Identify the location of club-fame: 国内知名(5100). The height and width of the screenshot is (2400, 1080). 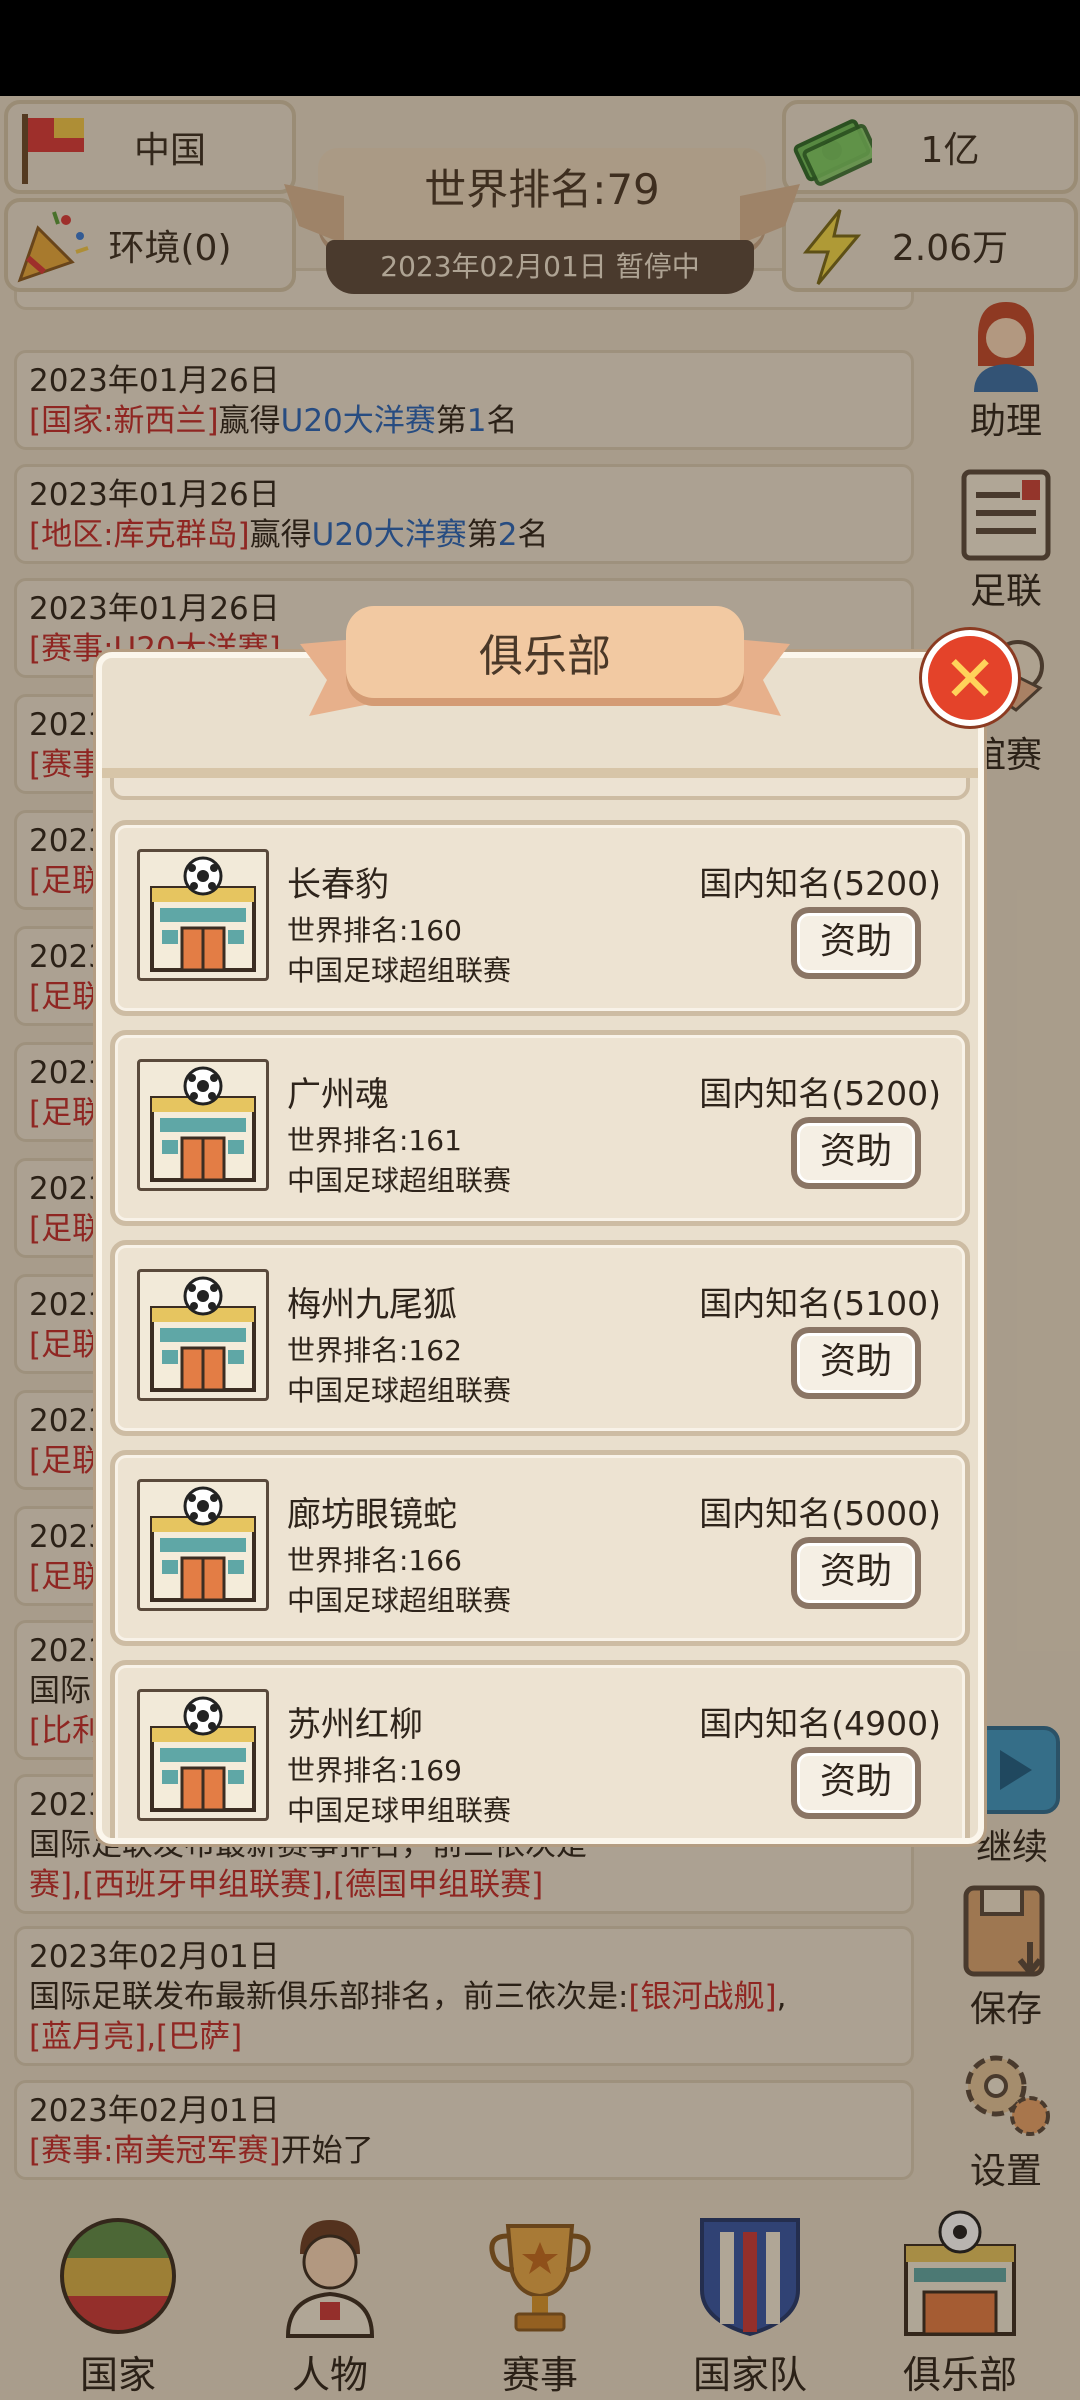
(820, 1303).